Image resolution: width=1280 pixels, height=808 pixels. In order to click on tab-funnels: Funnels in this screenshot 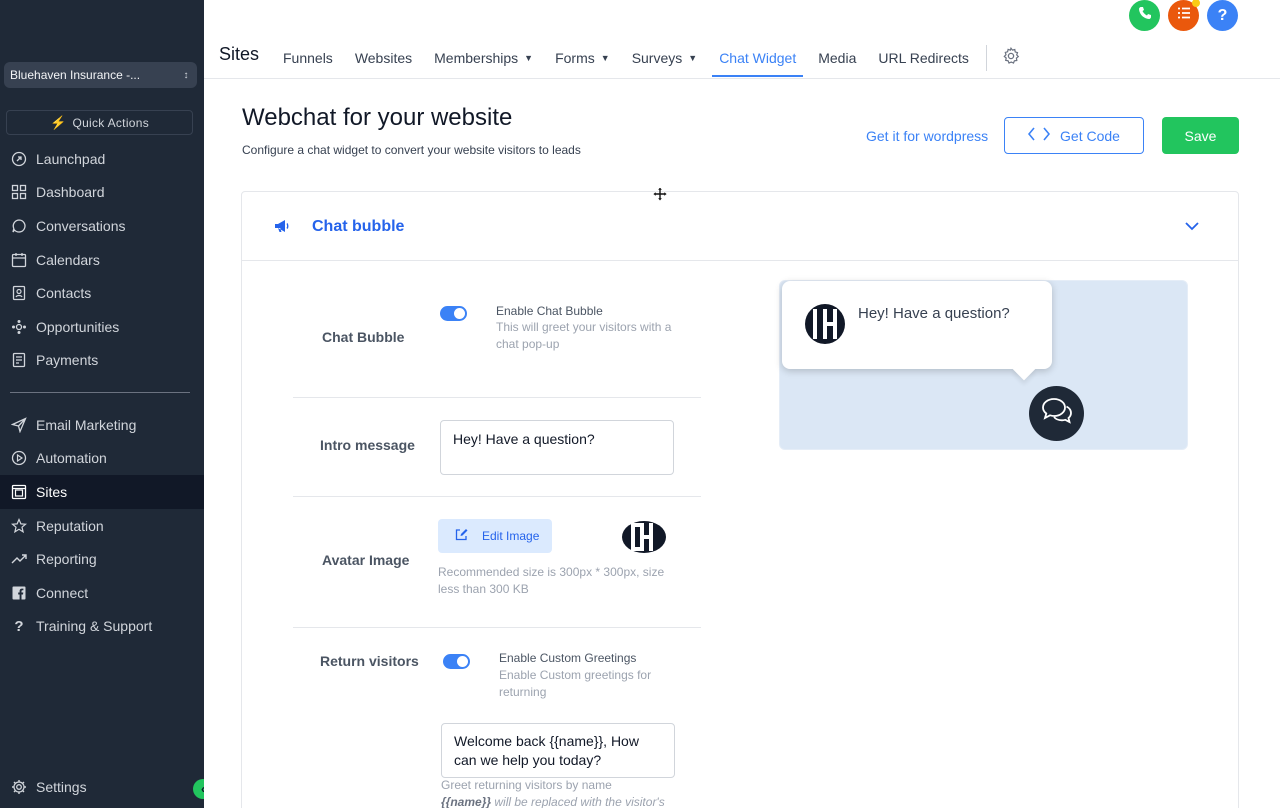, I will do `click(308, 58)`.